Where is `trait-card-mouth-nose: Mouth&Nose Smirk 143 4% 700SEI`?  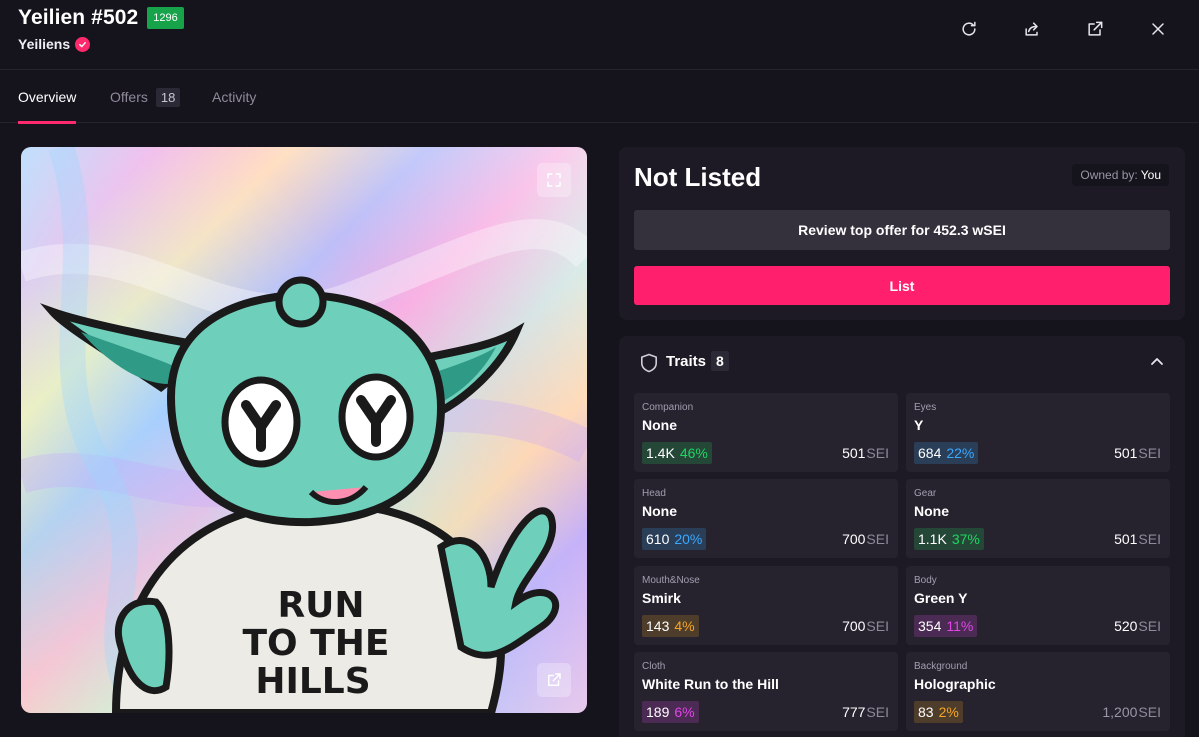 trait-card-mouth-nose: Mouth&Nose Smirk 143 4% 700SEI is located at coordinates (766, 605).